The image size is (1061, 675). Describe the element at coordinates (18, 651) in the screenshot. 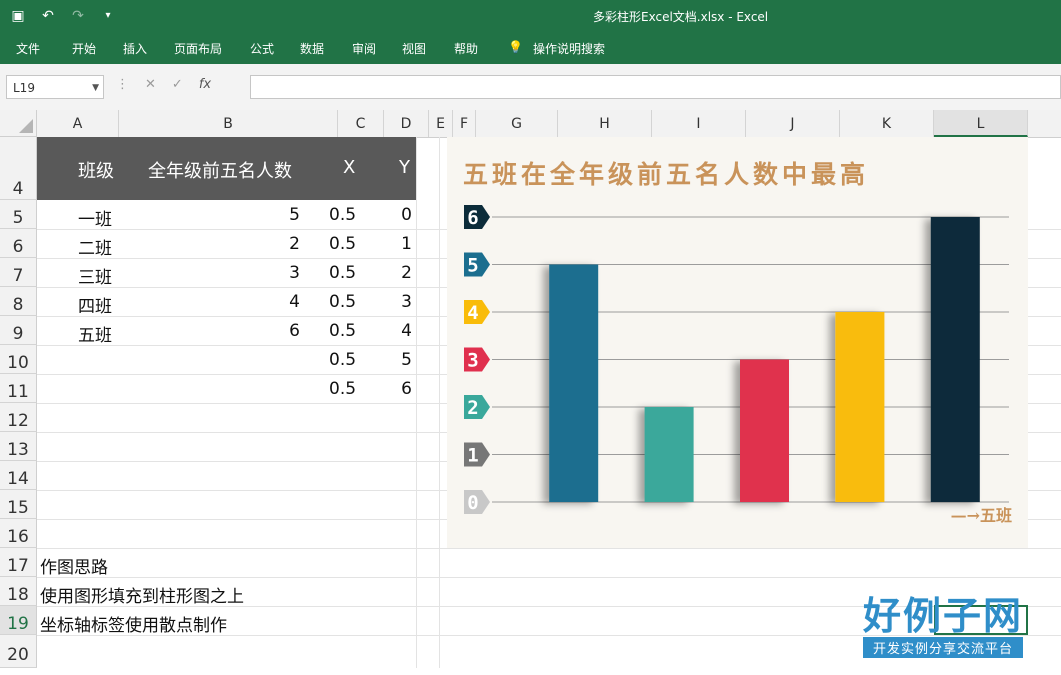

I see `row-header-20: 20` at that location.